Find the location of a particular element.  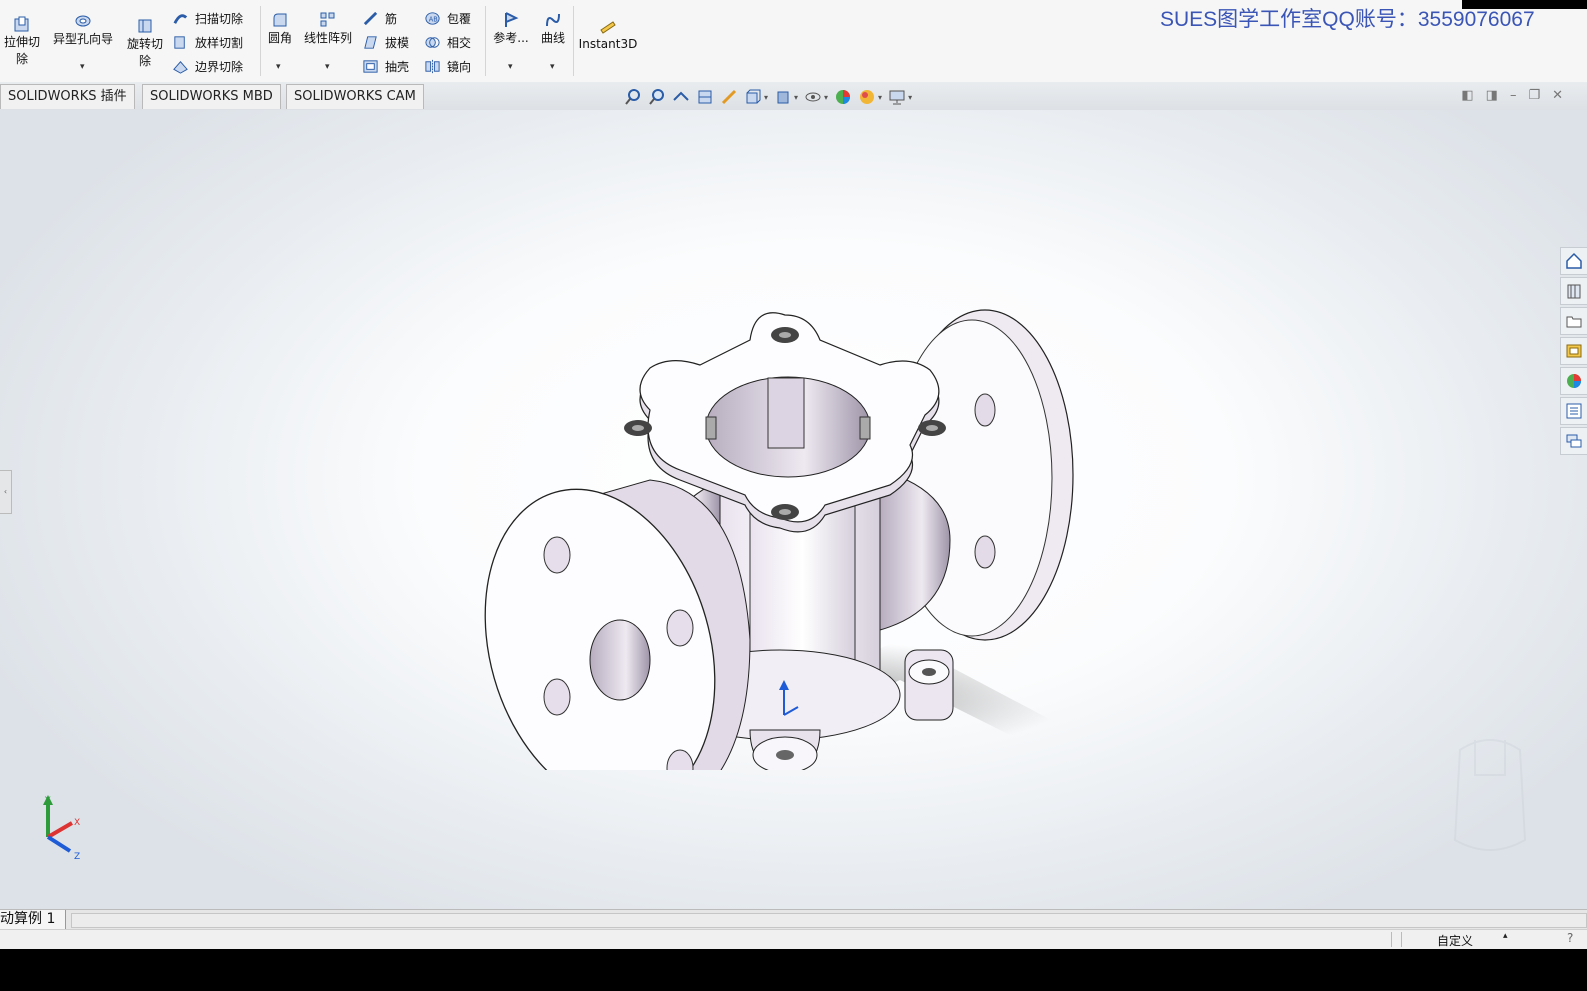

status-separator is located at coordinates (1391, 939).